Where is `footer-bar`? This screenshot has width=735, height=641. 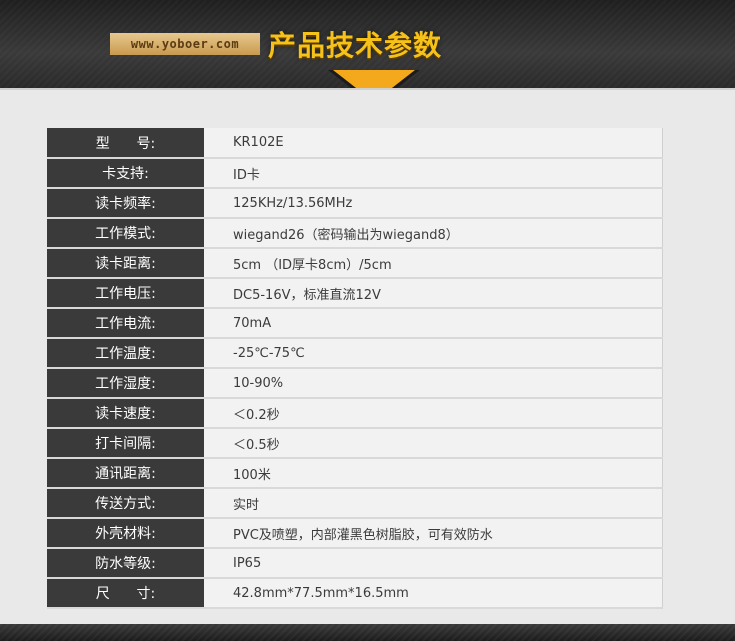
footer-bar is located at coordinates (367, 632).